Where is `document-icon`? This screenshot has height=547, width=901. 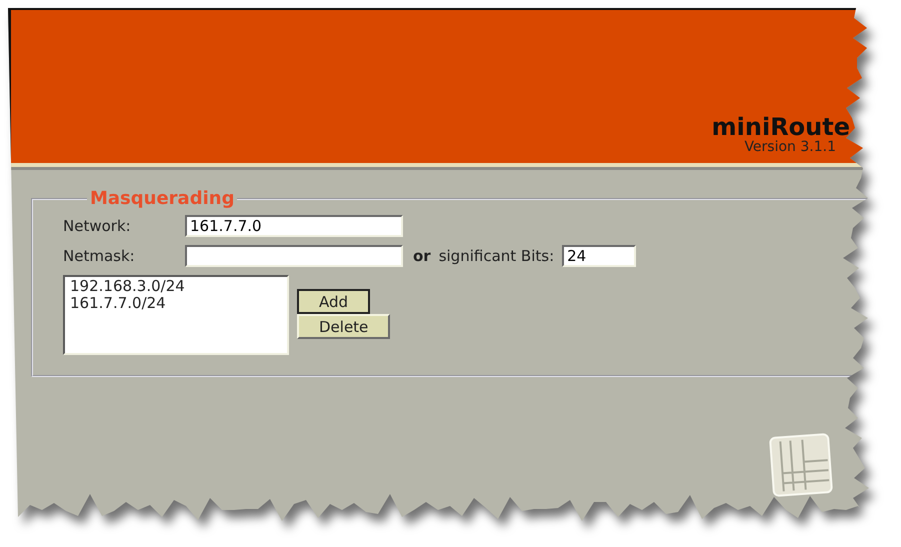 document-icon is located at coordinates (801, 465).